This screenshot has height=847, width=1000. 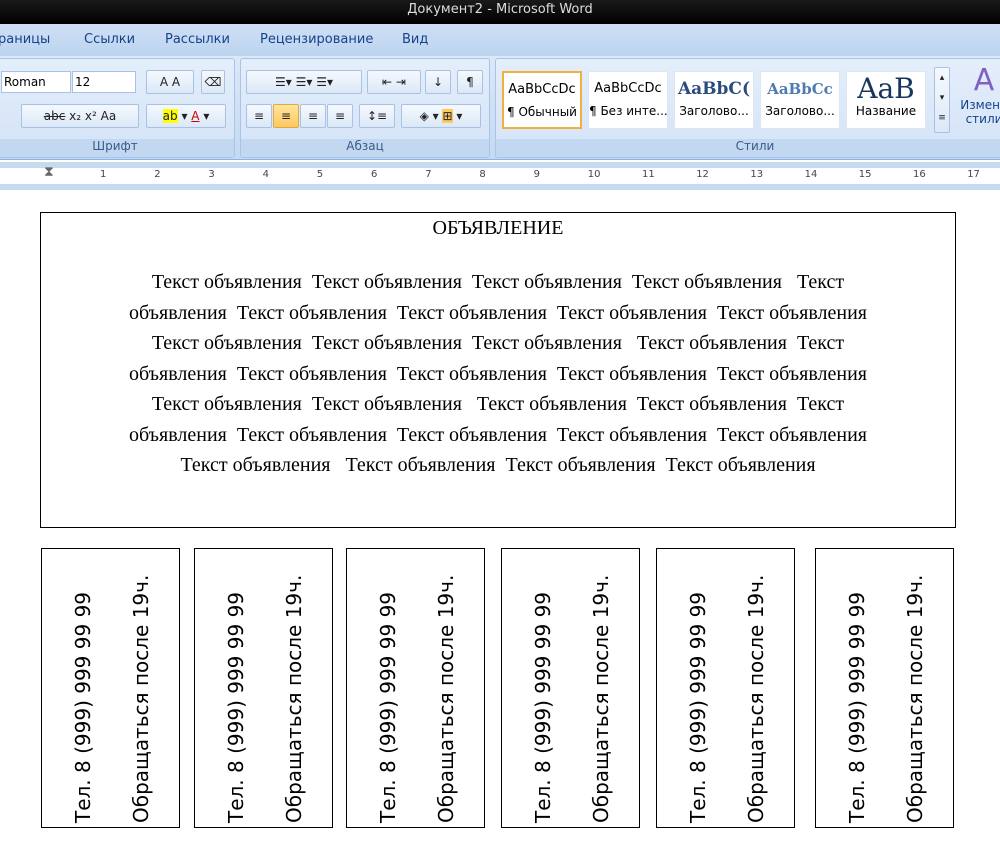 I want to click on strike-sub-sup-case-buttons: abc x₂ x² Aa, so click(x=80, y=116).